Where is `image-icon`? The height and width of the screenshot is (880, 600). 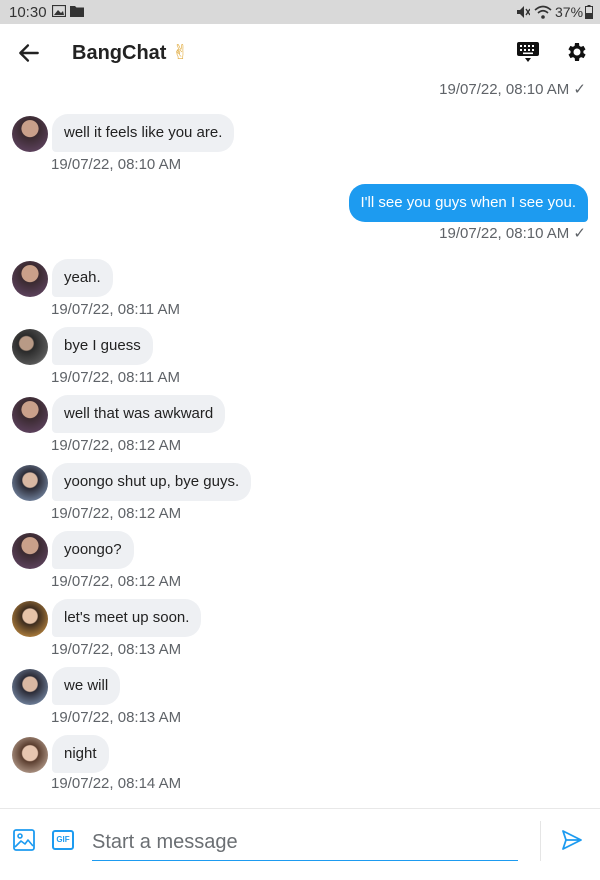
image-icon is located at coordinates (24, 840).